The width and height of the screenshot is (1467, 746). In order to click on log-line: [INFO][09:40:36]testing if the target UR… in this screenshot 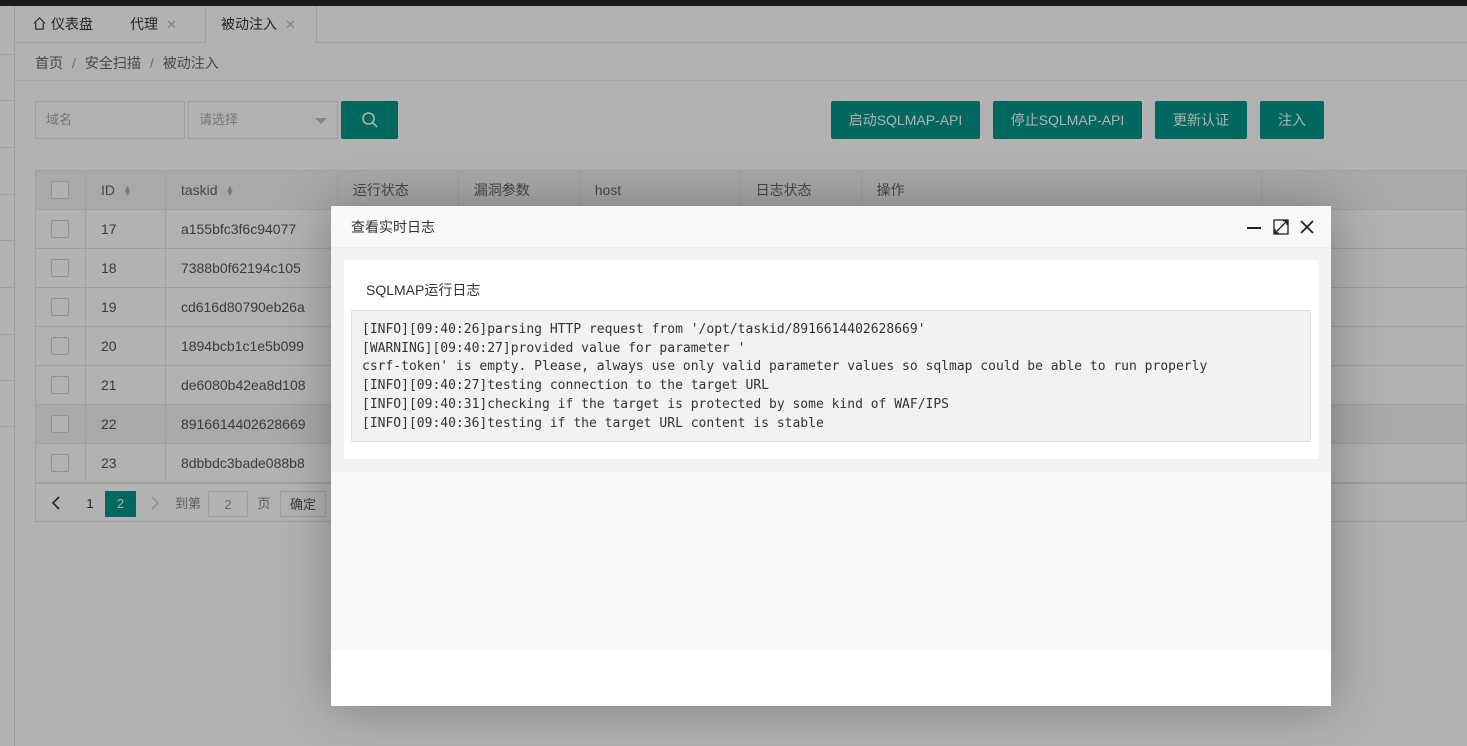, I will do `click(593, 423)`.